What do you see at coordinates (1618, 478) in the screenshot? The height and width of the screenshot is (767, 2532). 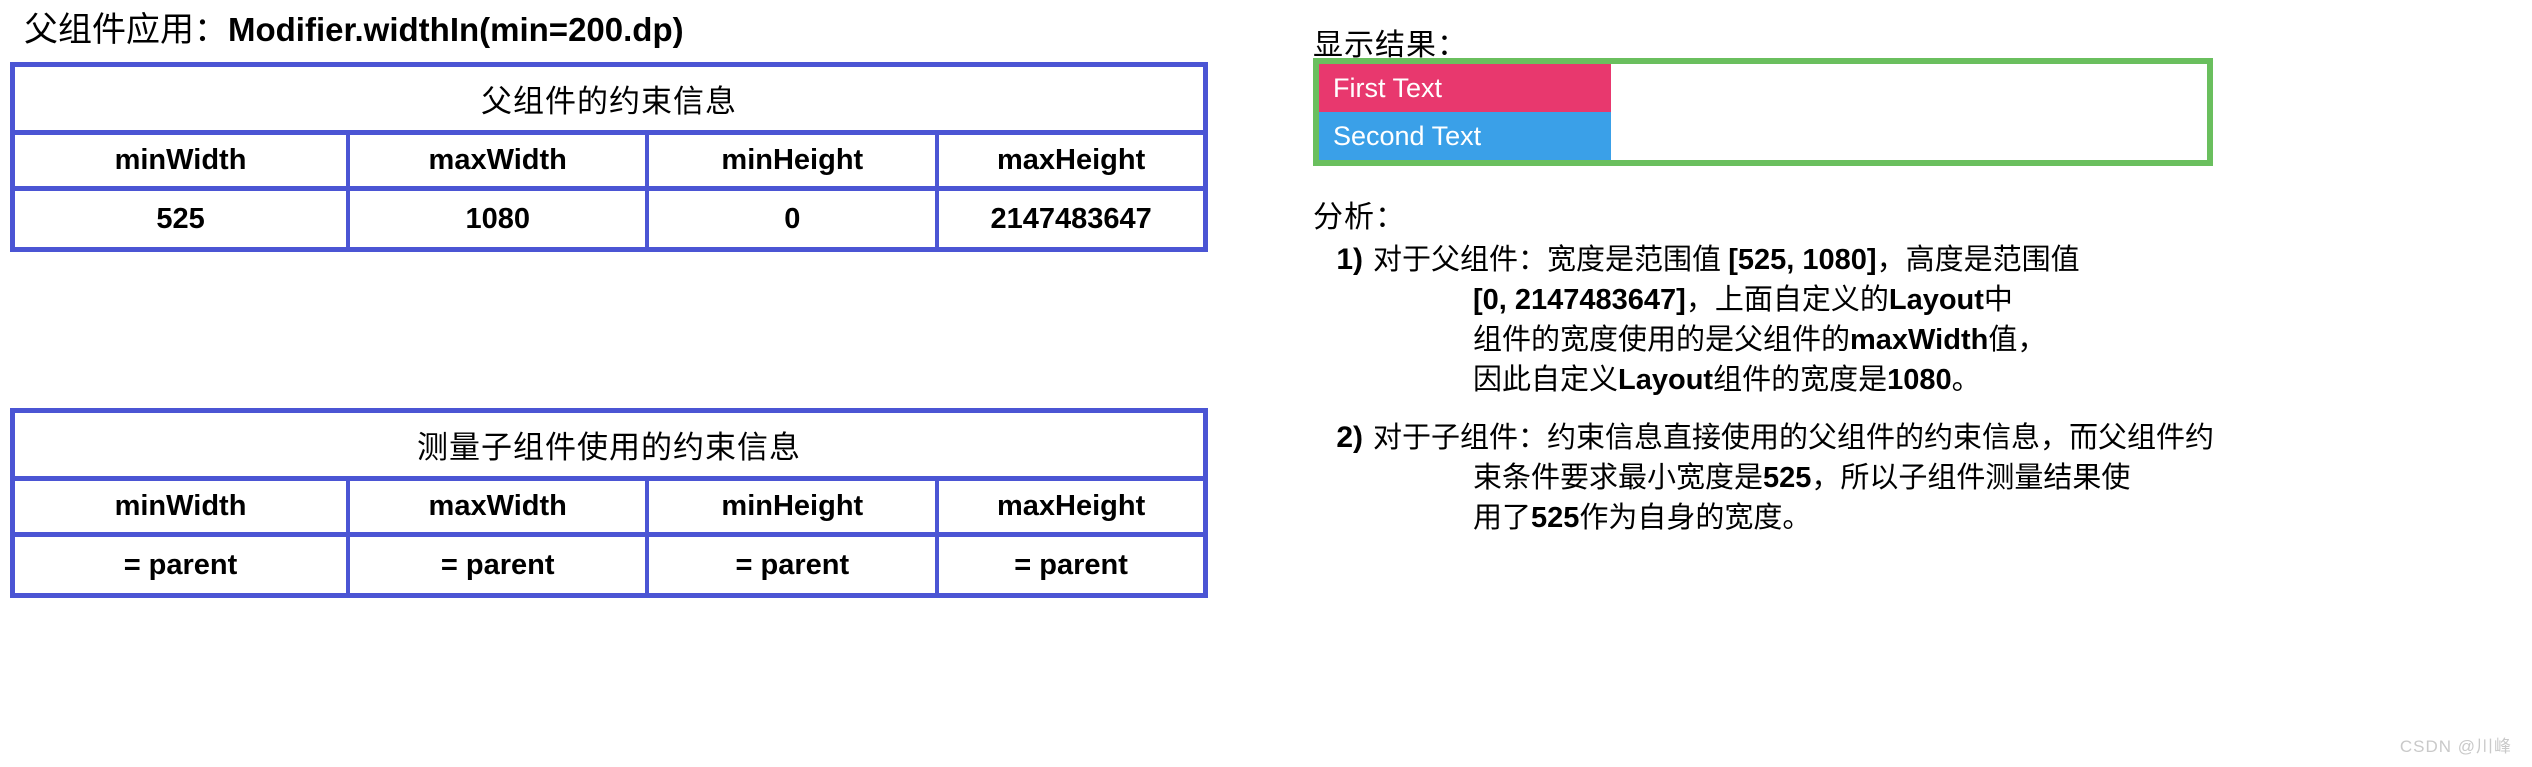 I see `analysis-text: 束条件要求最小宽度是` at bounding box center [1618, 478].